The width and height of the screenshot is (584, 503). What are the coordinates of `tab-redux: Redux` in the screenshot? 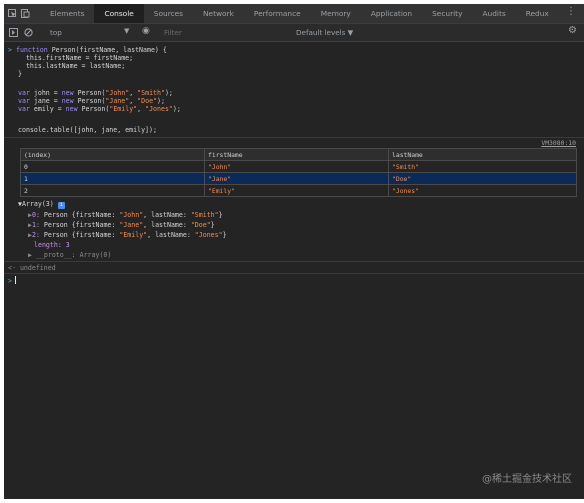 It's located at (537, 13).